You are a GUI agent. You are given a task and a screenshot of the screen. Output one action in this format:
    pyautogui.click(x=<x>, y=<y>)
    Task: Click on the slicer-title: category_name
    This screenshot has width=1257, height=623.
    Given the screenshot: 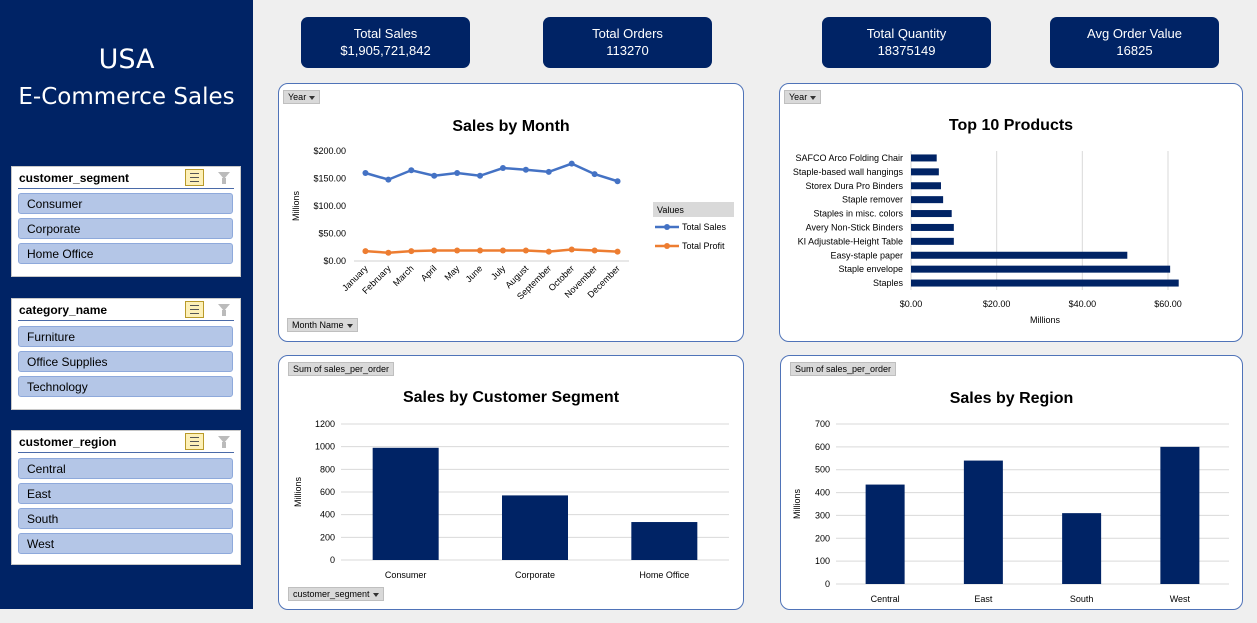 What is the action you would take?
    pyautogui.click(x=63, y=310)
    